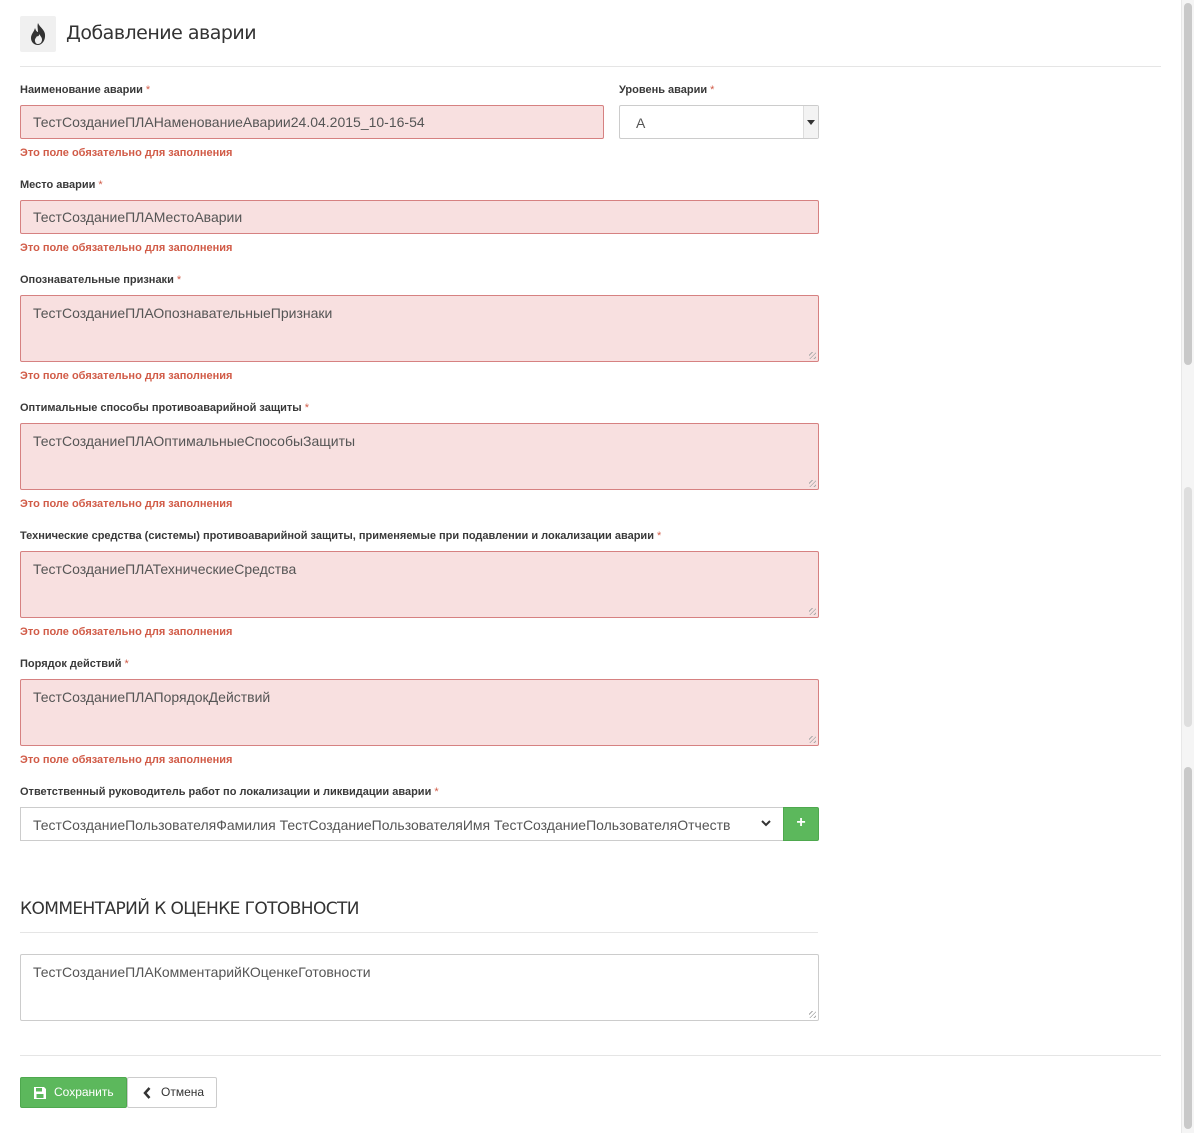 The width and height of the screenshot is (1194, 1133). I want to click on page-scrollbar, so click(1187, 566).